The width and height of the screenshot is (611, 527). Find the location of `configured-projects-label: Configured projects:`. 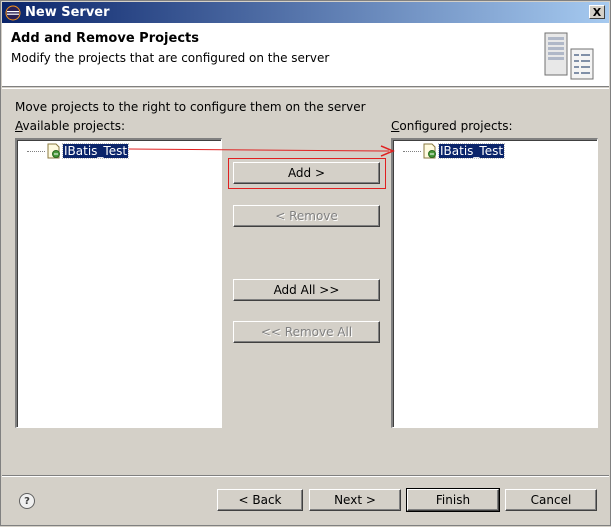

configured-projects-label: Configured projects: is located at coordinates (452, 126).